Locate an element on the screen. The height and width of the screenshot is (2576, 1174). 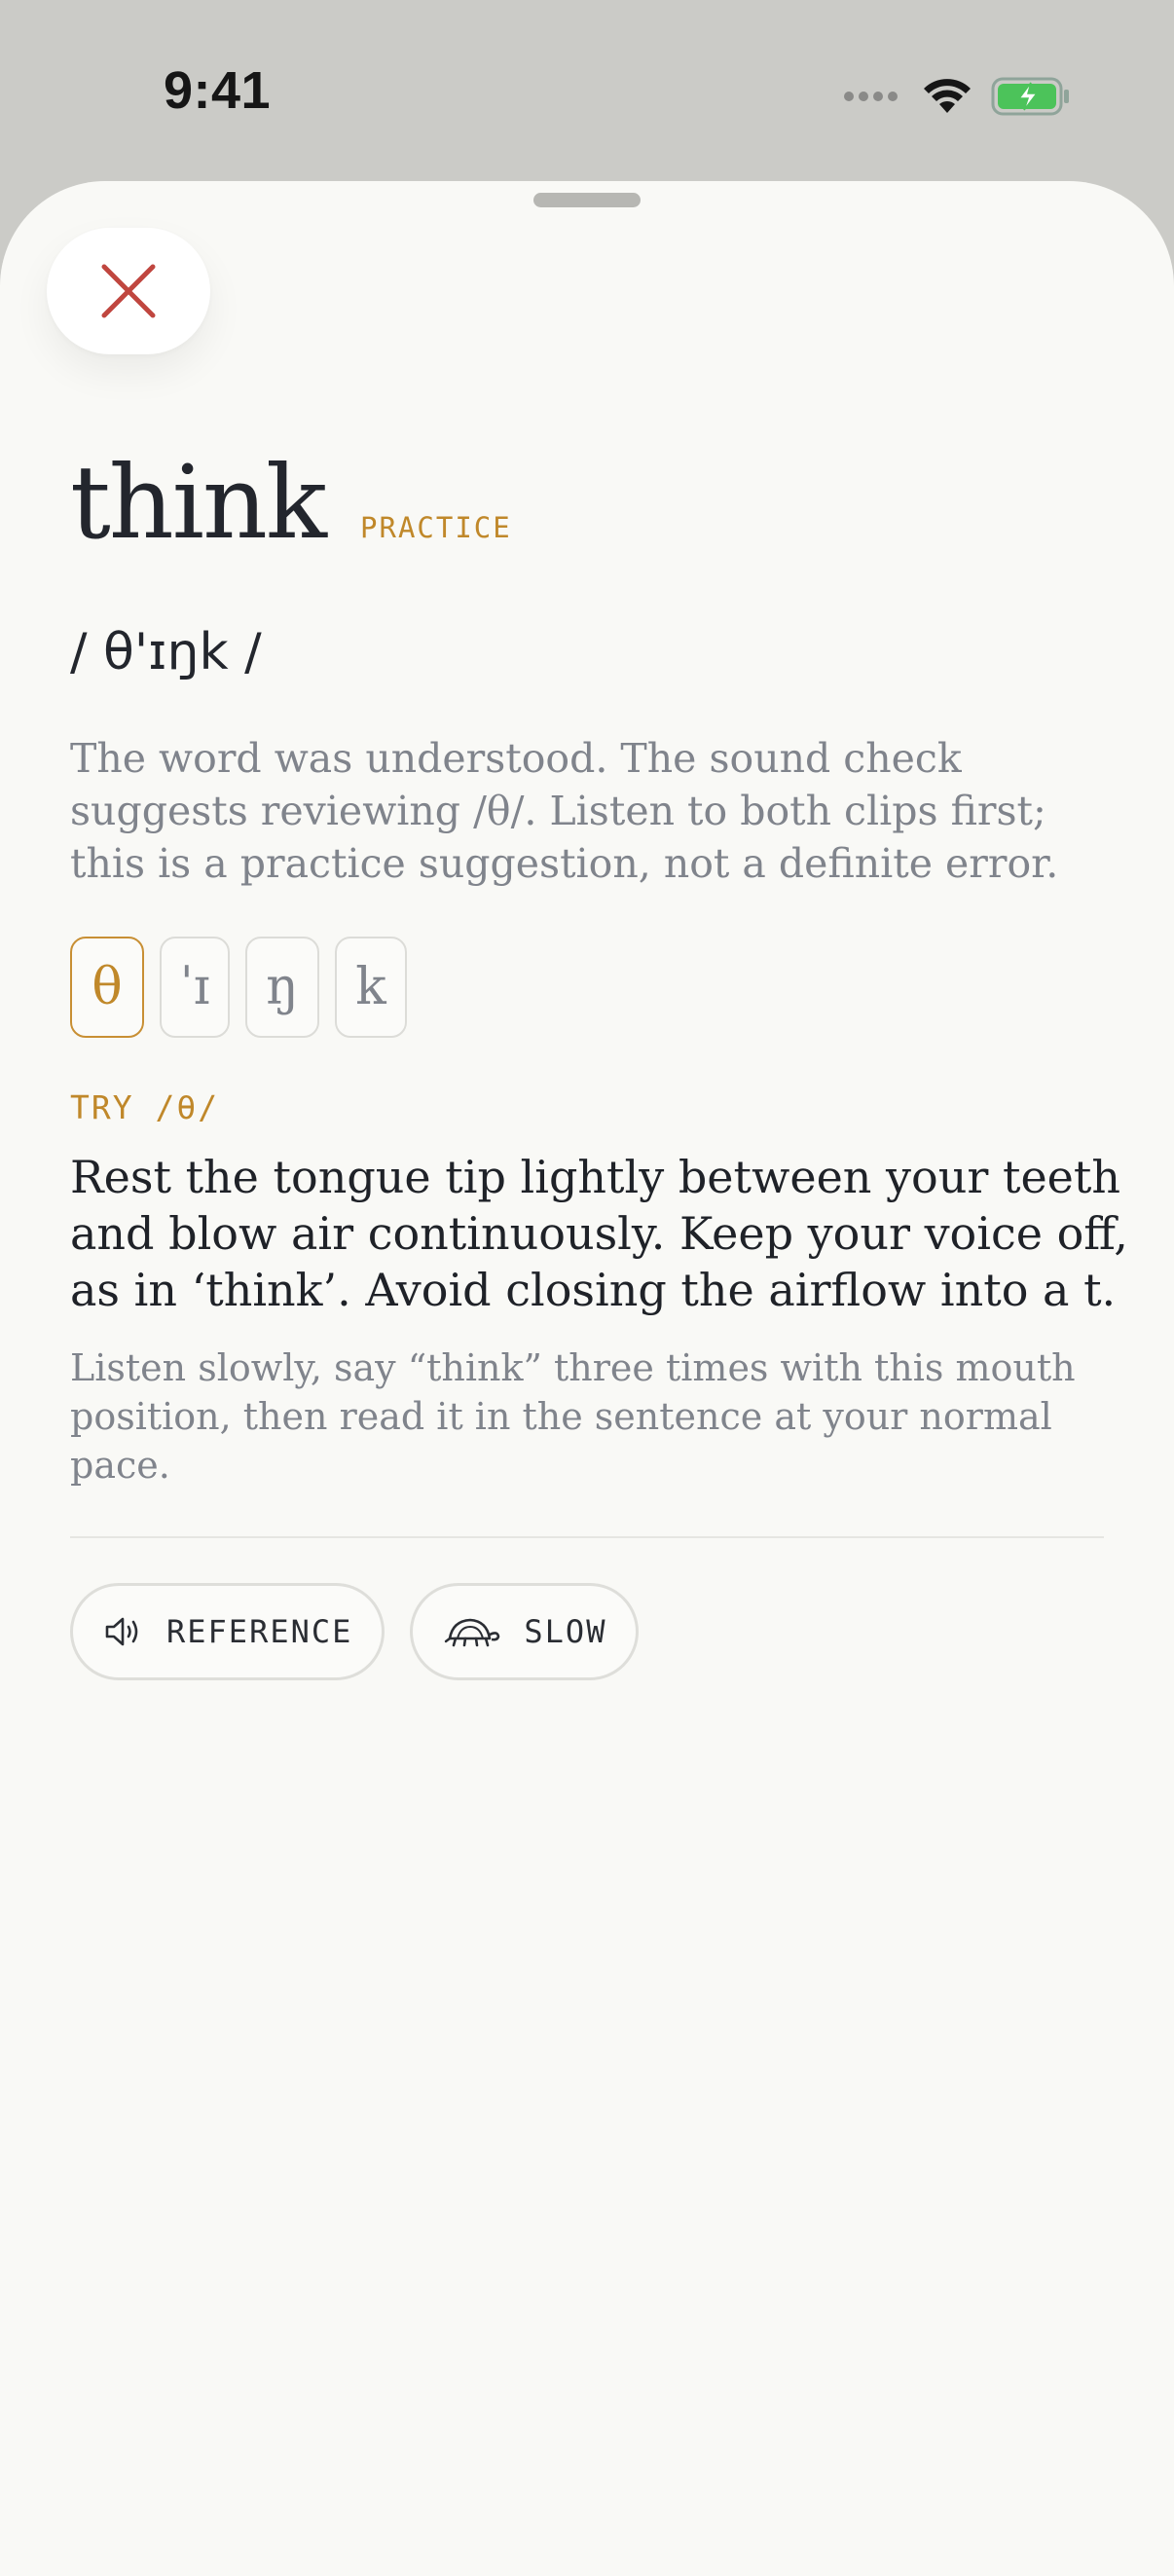
wifi-icon is located at coordinates (948, 96).